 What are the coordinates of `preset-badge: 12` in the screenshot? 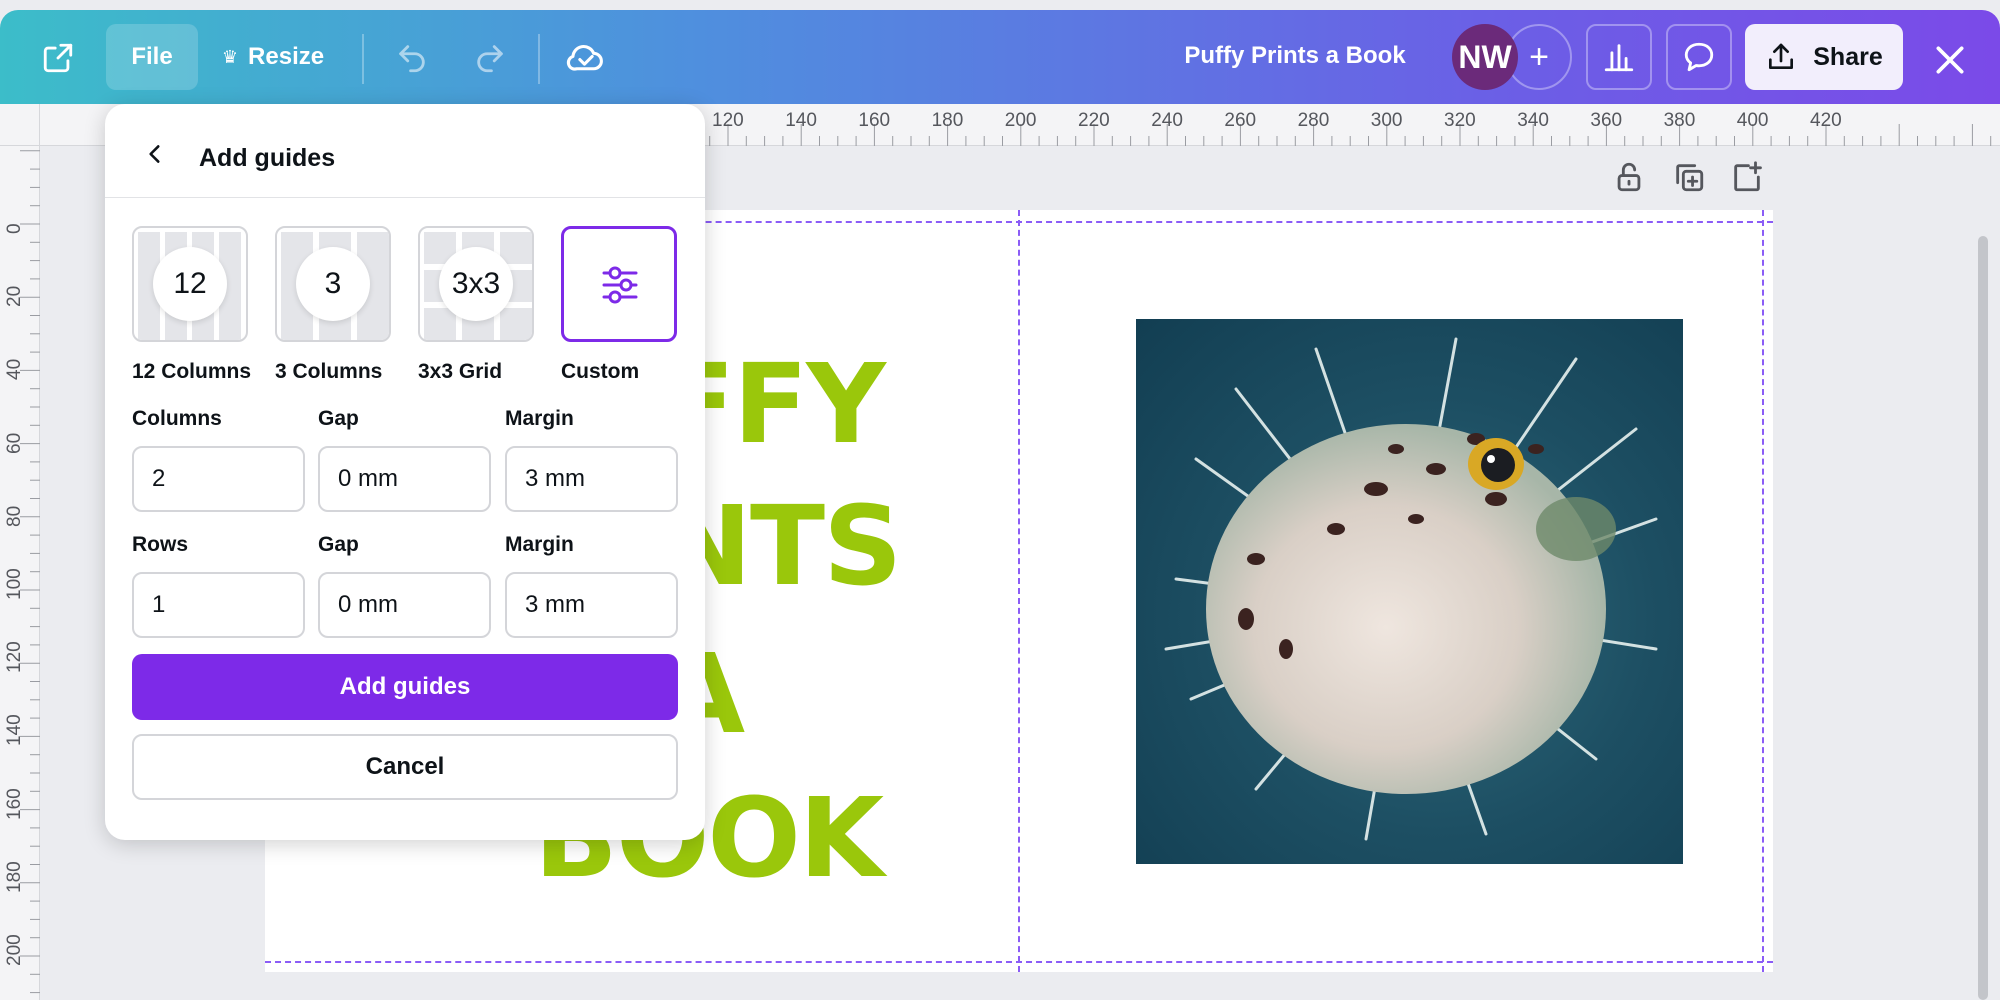 It's located at (190, 284).